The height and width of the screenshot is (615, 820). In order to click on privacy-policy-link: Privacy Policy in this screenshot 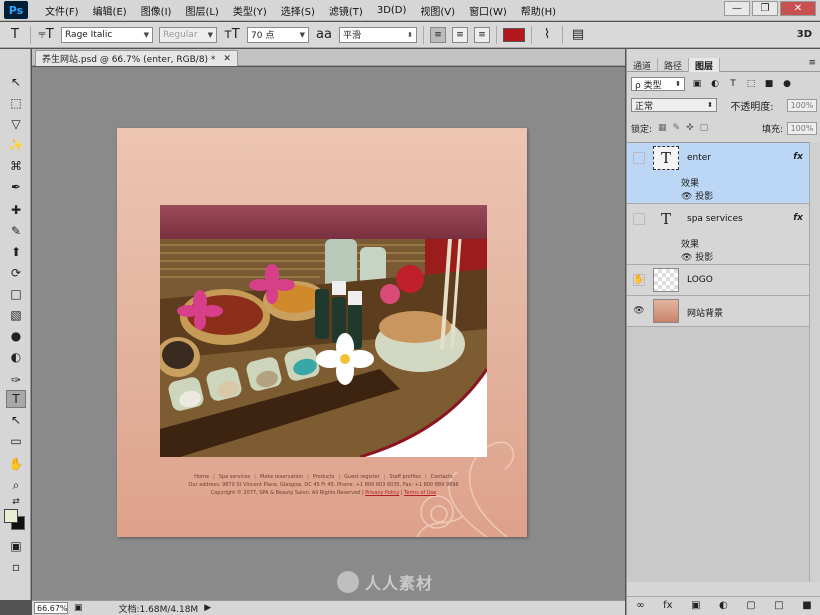, I will do `click(382, 493)`.